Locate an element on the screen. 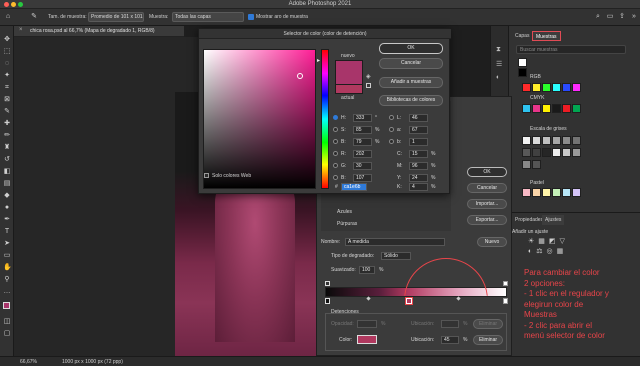 Image resolution: width=640 pixels, height=366 pixels. preset-folder: Púrpuras is located at coordinates (347, 224).